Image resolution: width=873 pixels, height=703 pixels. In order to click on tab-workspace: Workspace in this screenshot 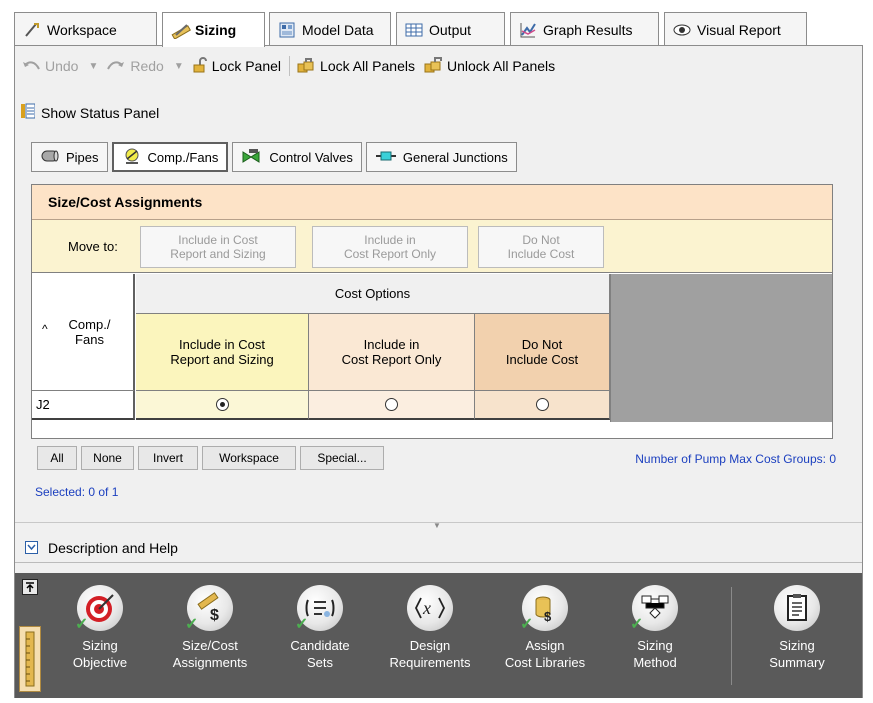, I will do `click(85, 29)`.